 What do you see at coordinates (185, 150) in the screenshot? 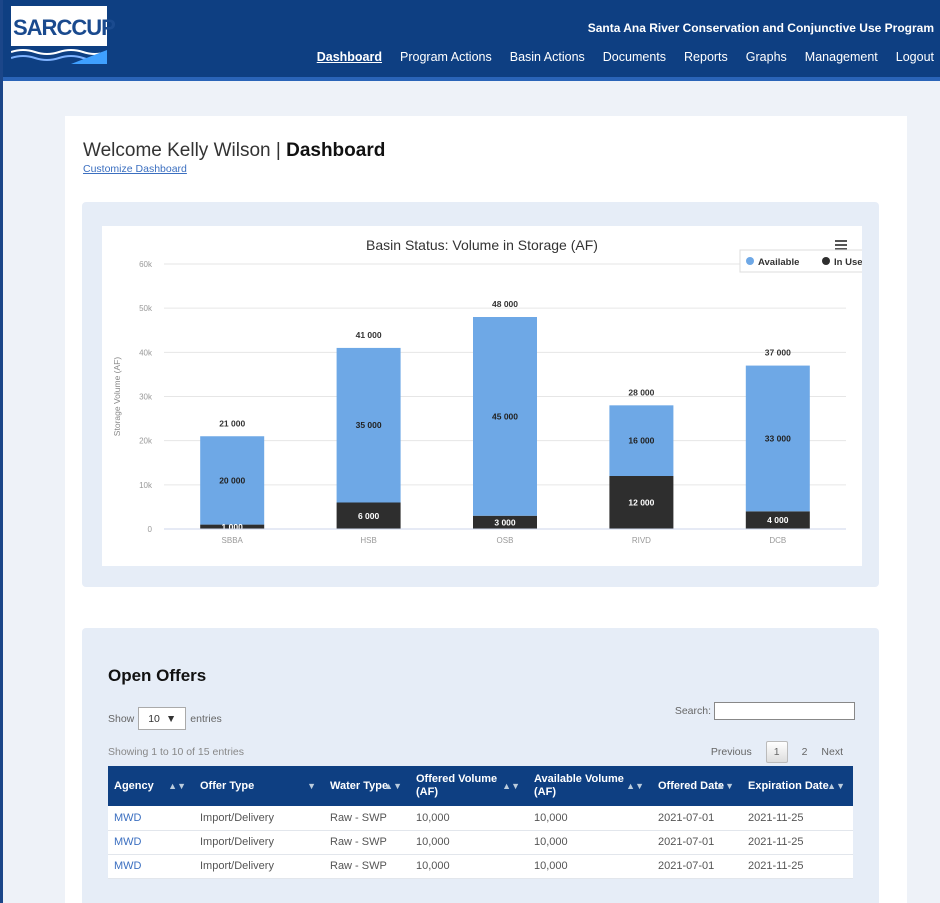
I see `welcome-text: Welcome Kelly Wilson |` at bounding box center [185, 150].